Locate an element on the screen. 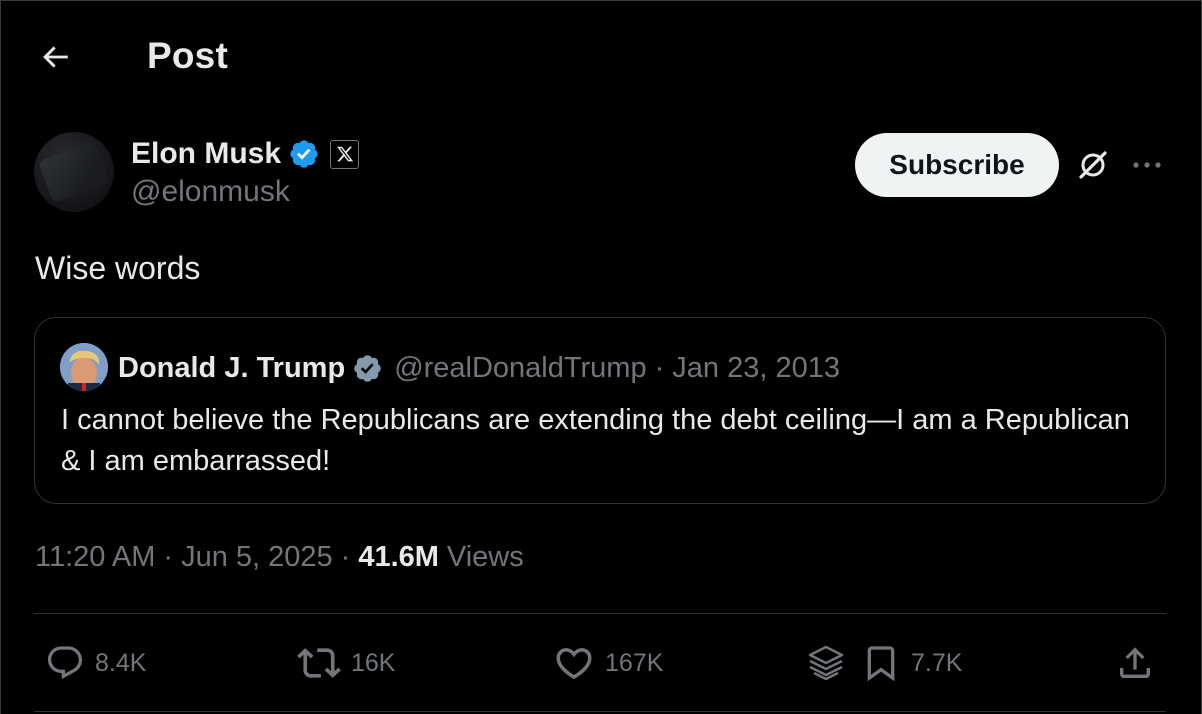 The height and width of the screenshot is (714, 1202). post-meta: 11:20 AM · Jun 5, 2025 · 41.6M Views is located at coordinates (279, 557).